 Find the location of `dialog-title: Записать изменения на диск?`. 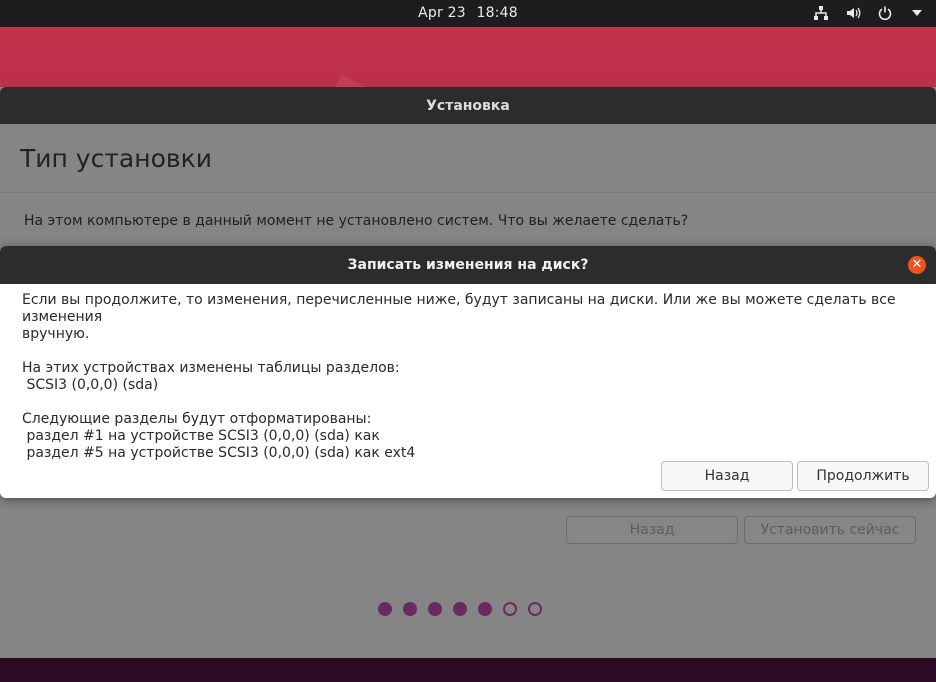

dialog-title: Записать изменения на диск? is located at coordinates (468, 265).